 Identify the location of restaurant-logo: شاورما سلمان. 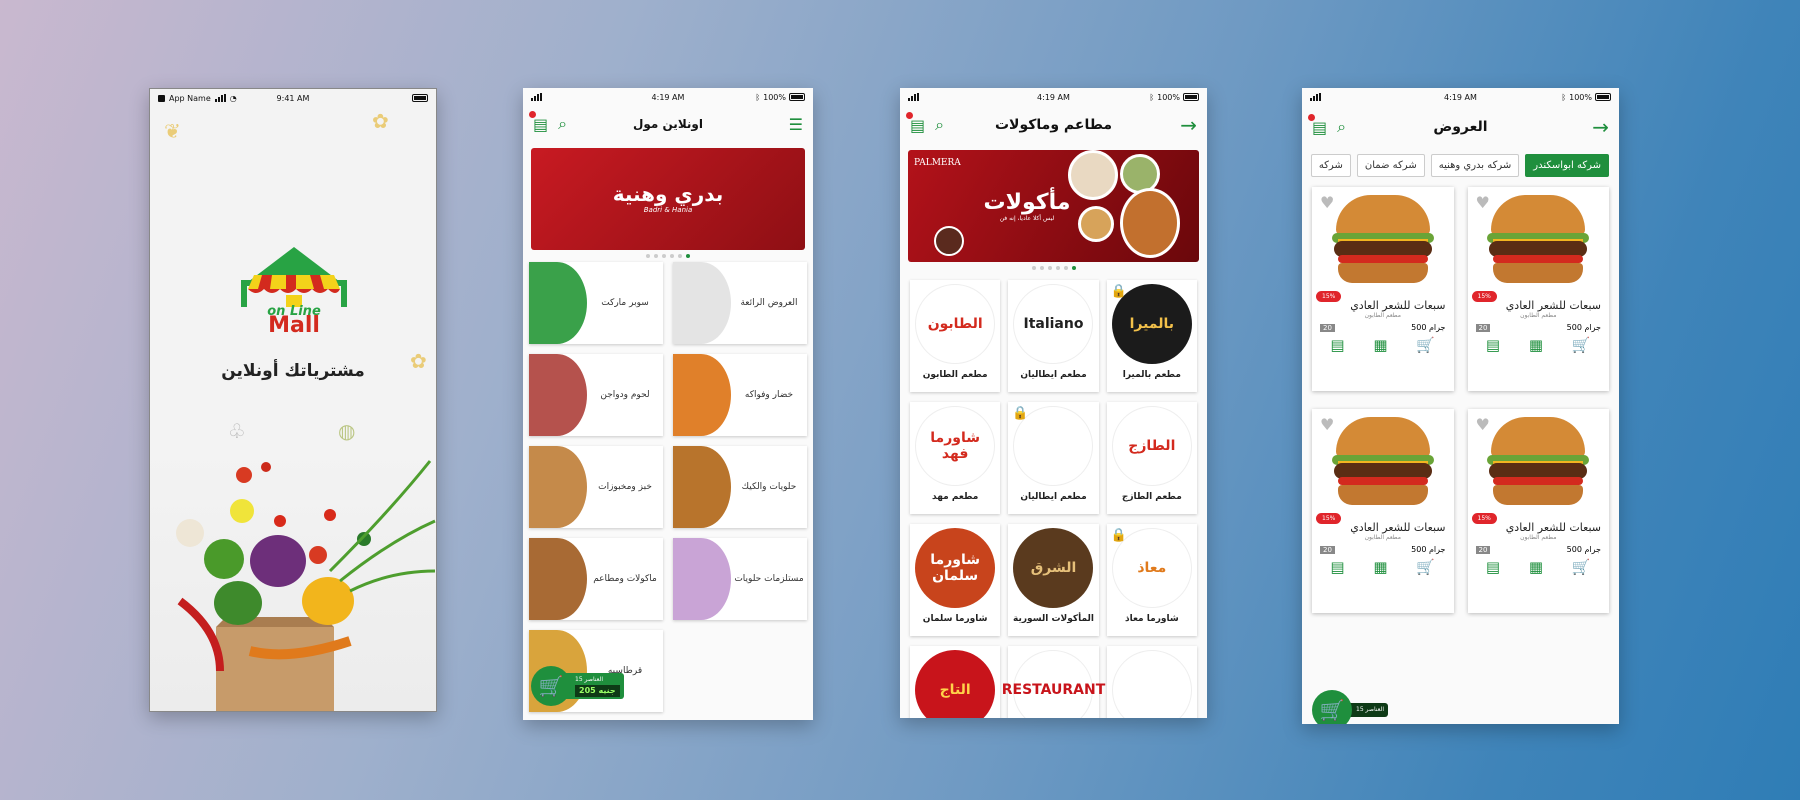
(955, 568).